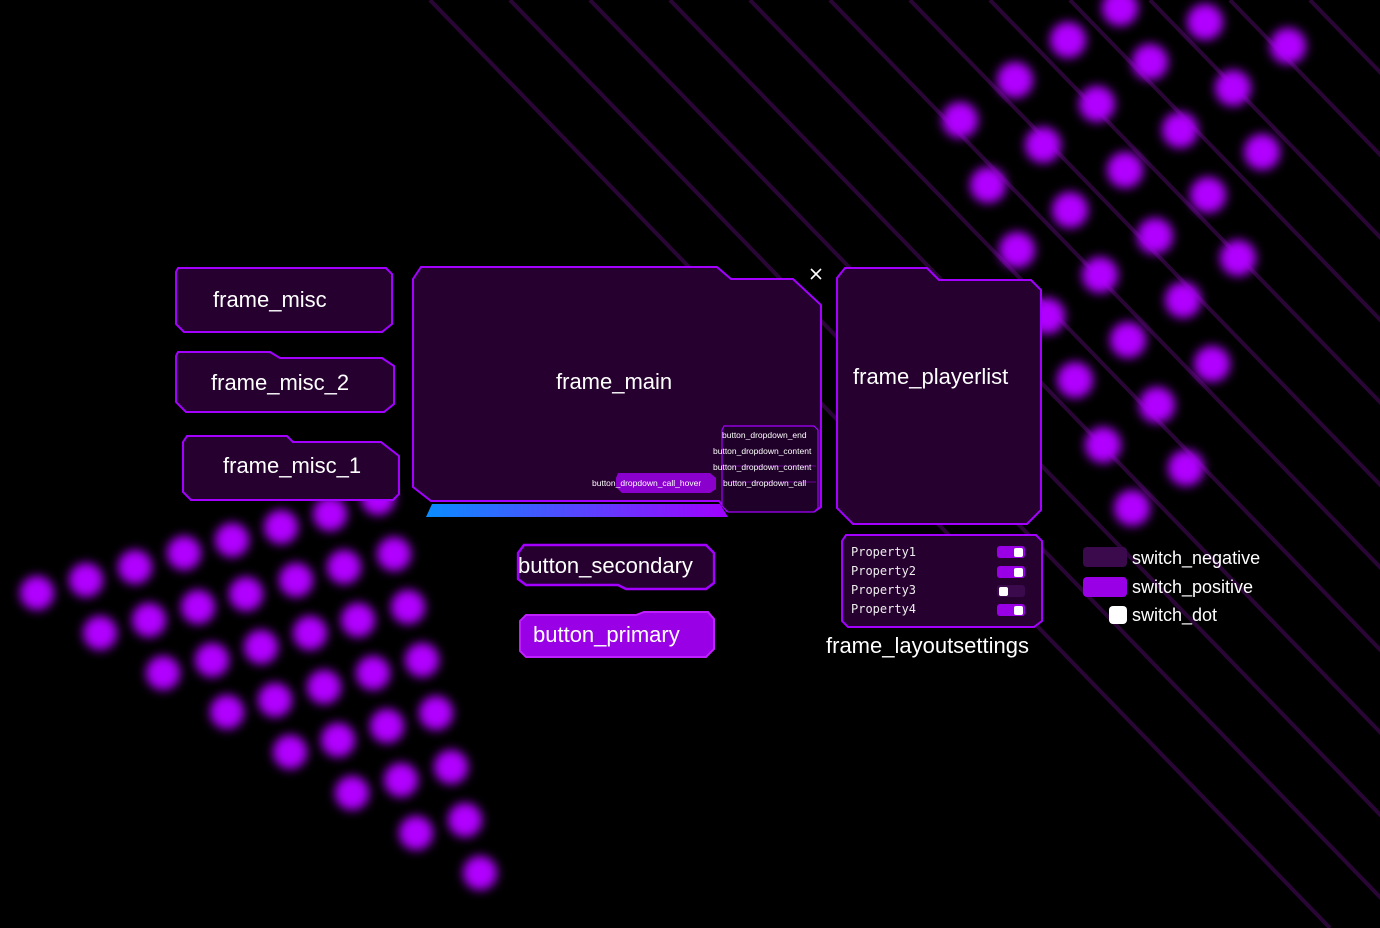 Image resolution: width=1380 pixels, height=928 pixels. Describe the element at coordinates (617, 634) in the screenshot. I see `button-primary-shape` at that location.